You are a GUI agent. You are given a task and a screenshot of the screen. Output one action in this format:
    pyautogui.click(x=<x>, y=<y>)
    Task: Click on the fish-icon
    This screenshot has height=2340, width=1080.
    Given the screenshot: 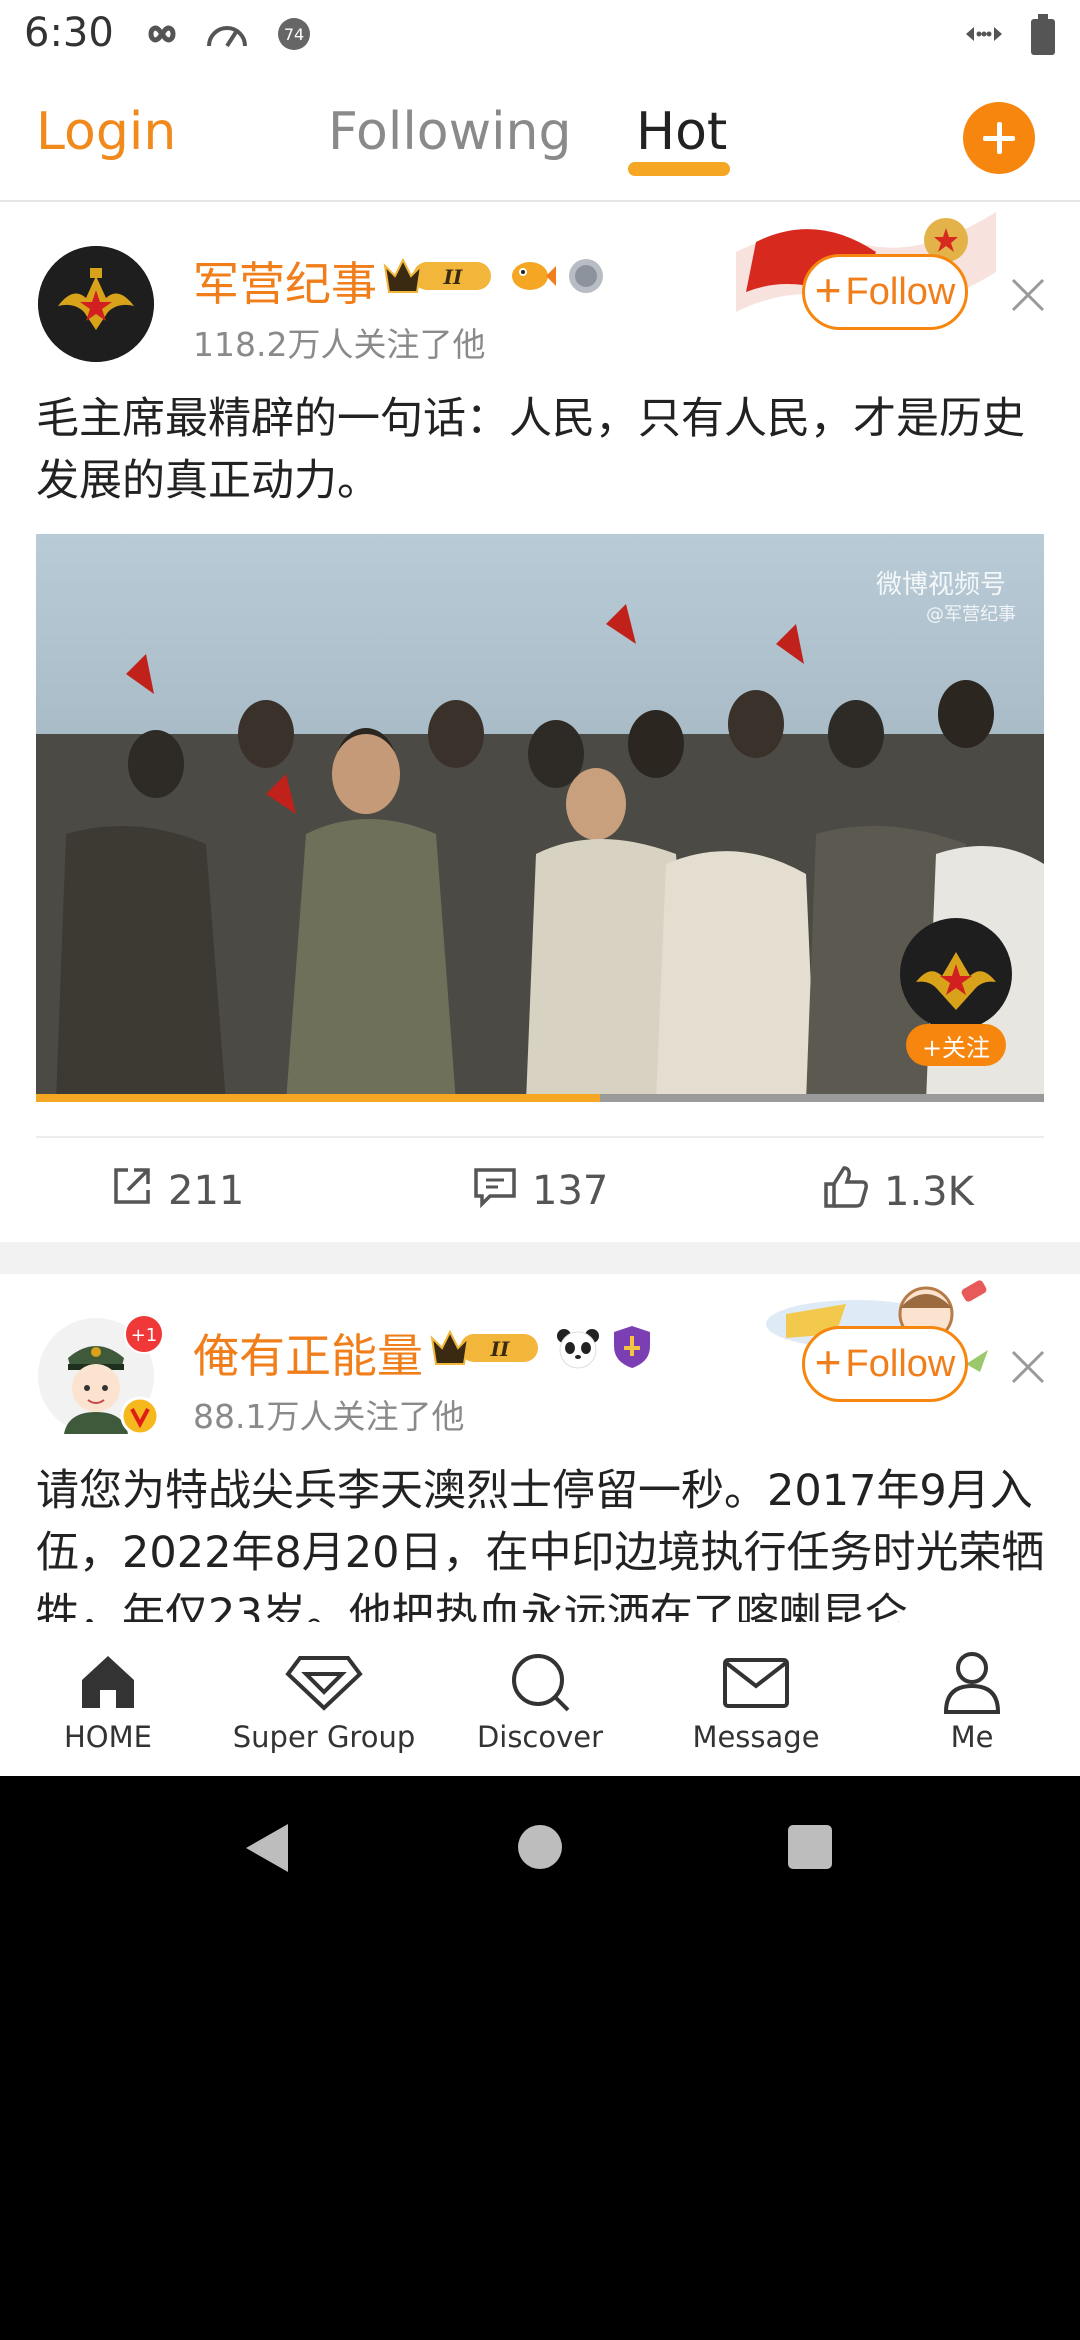 What is the action you would take?
    pyautogui.click(x=532, y=277)
    